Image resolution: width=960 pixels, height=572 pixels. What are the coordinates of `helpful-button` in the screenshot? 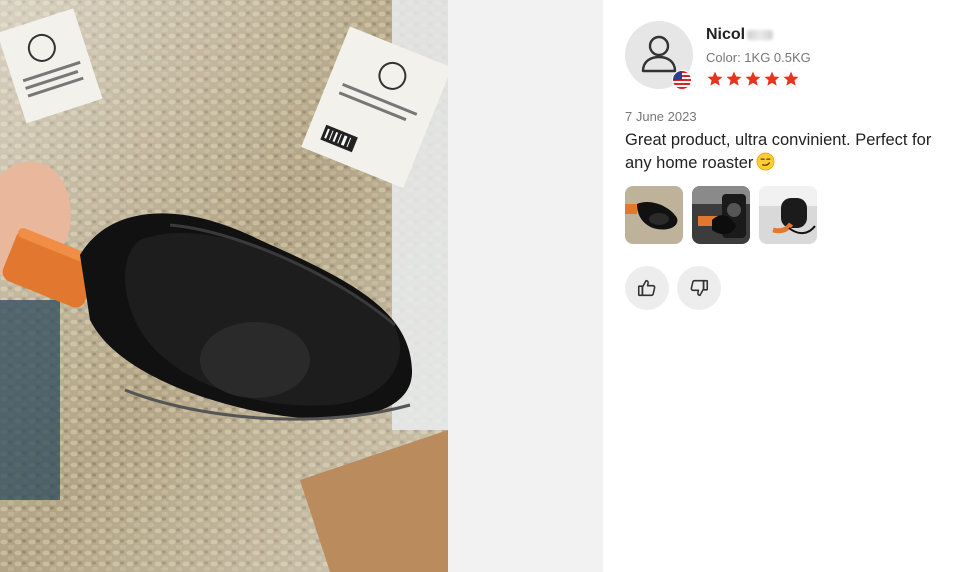 It's located at (647, 288).